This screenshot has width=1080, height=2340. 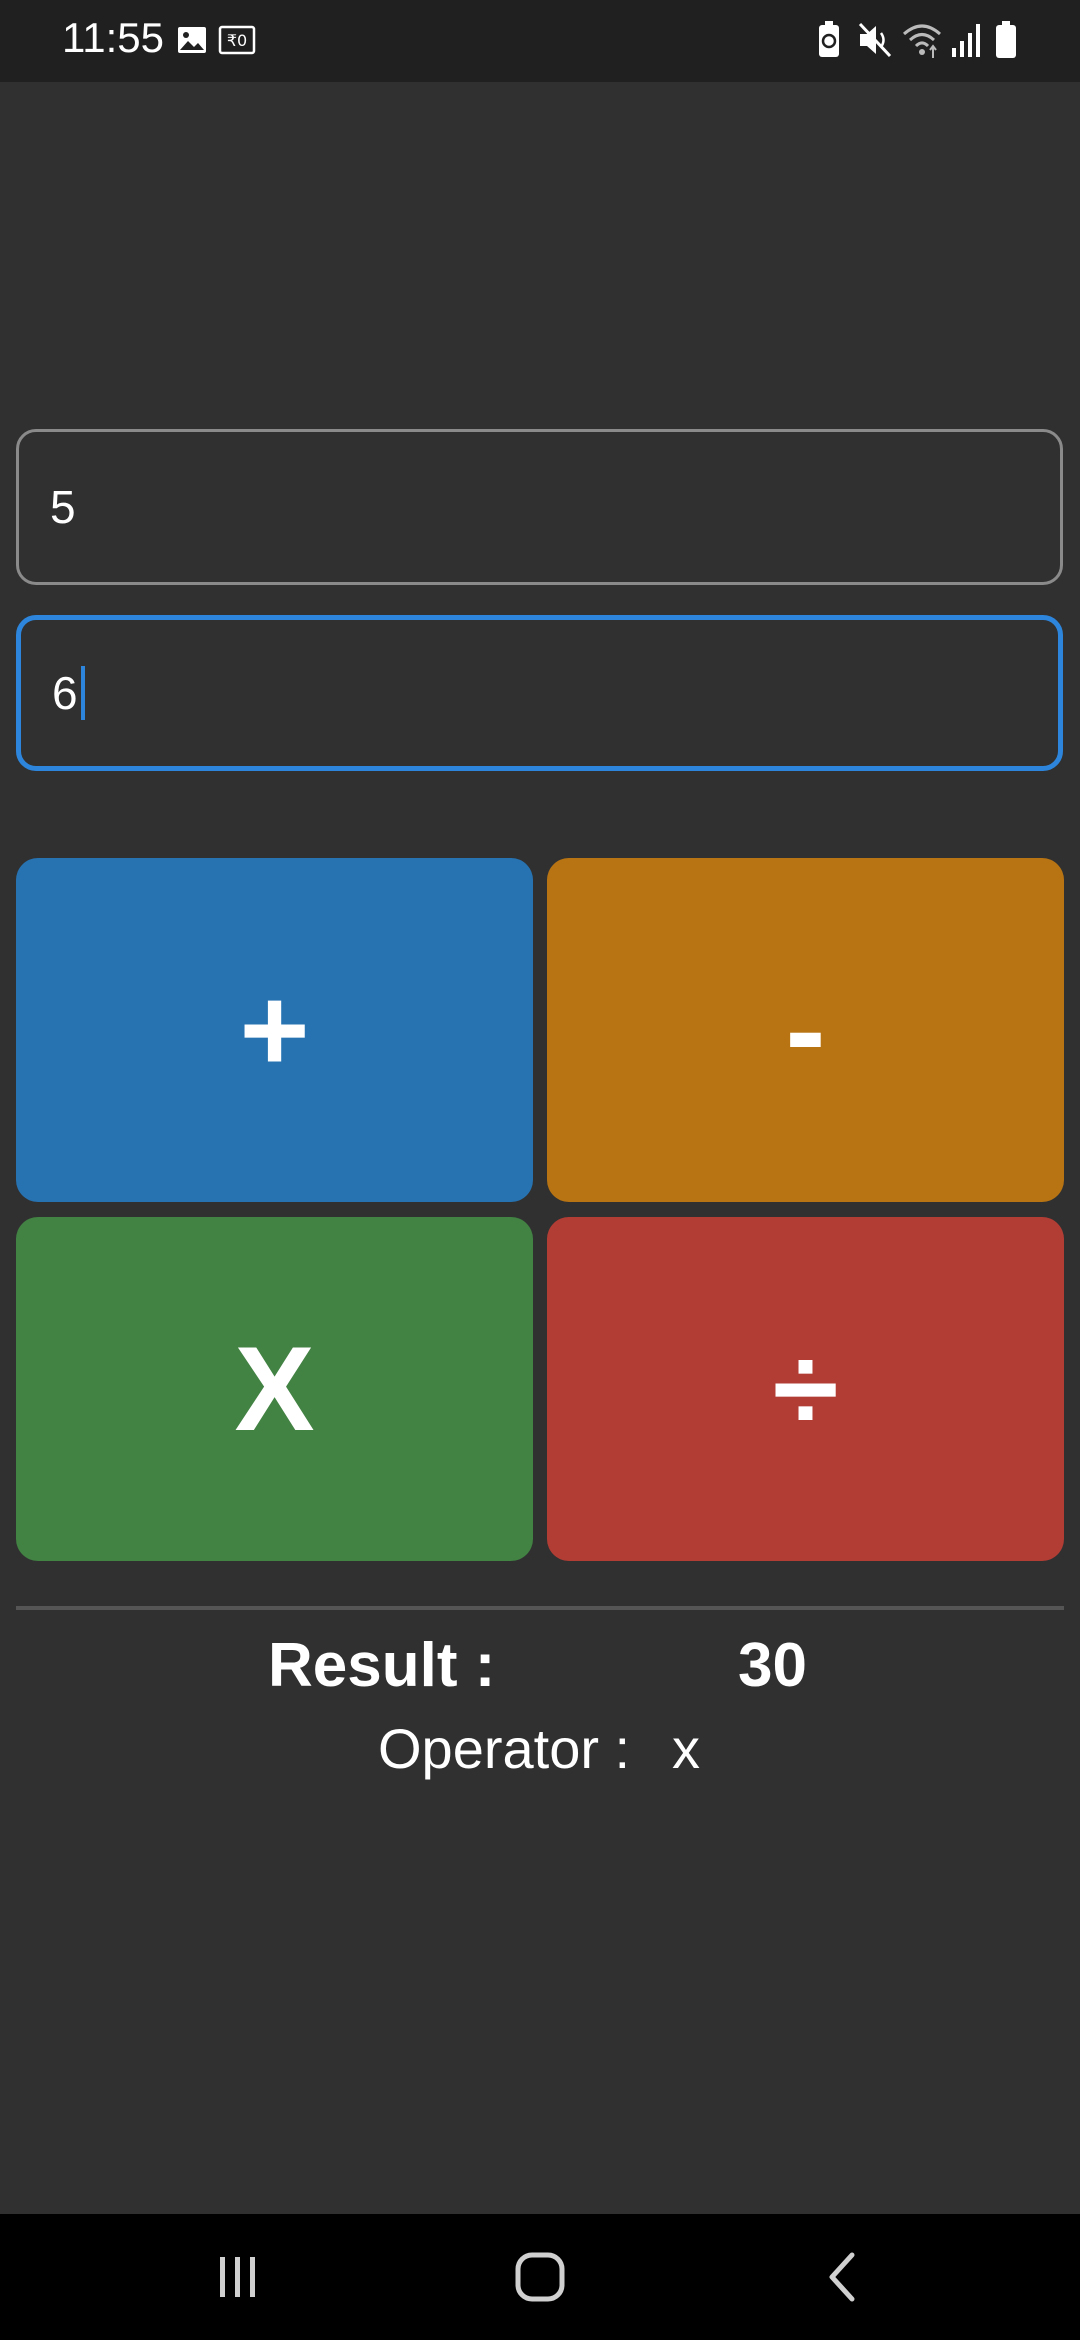 I want to click on battery-saver-icon, so click(x=829, y=39).